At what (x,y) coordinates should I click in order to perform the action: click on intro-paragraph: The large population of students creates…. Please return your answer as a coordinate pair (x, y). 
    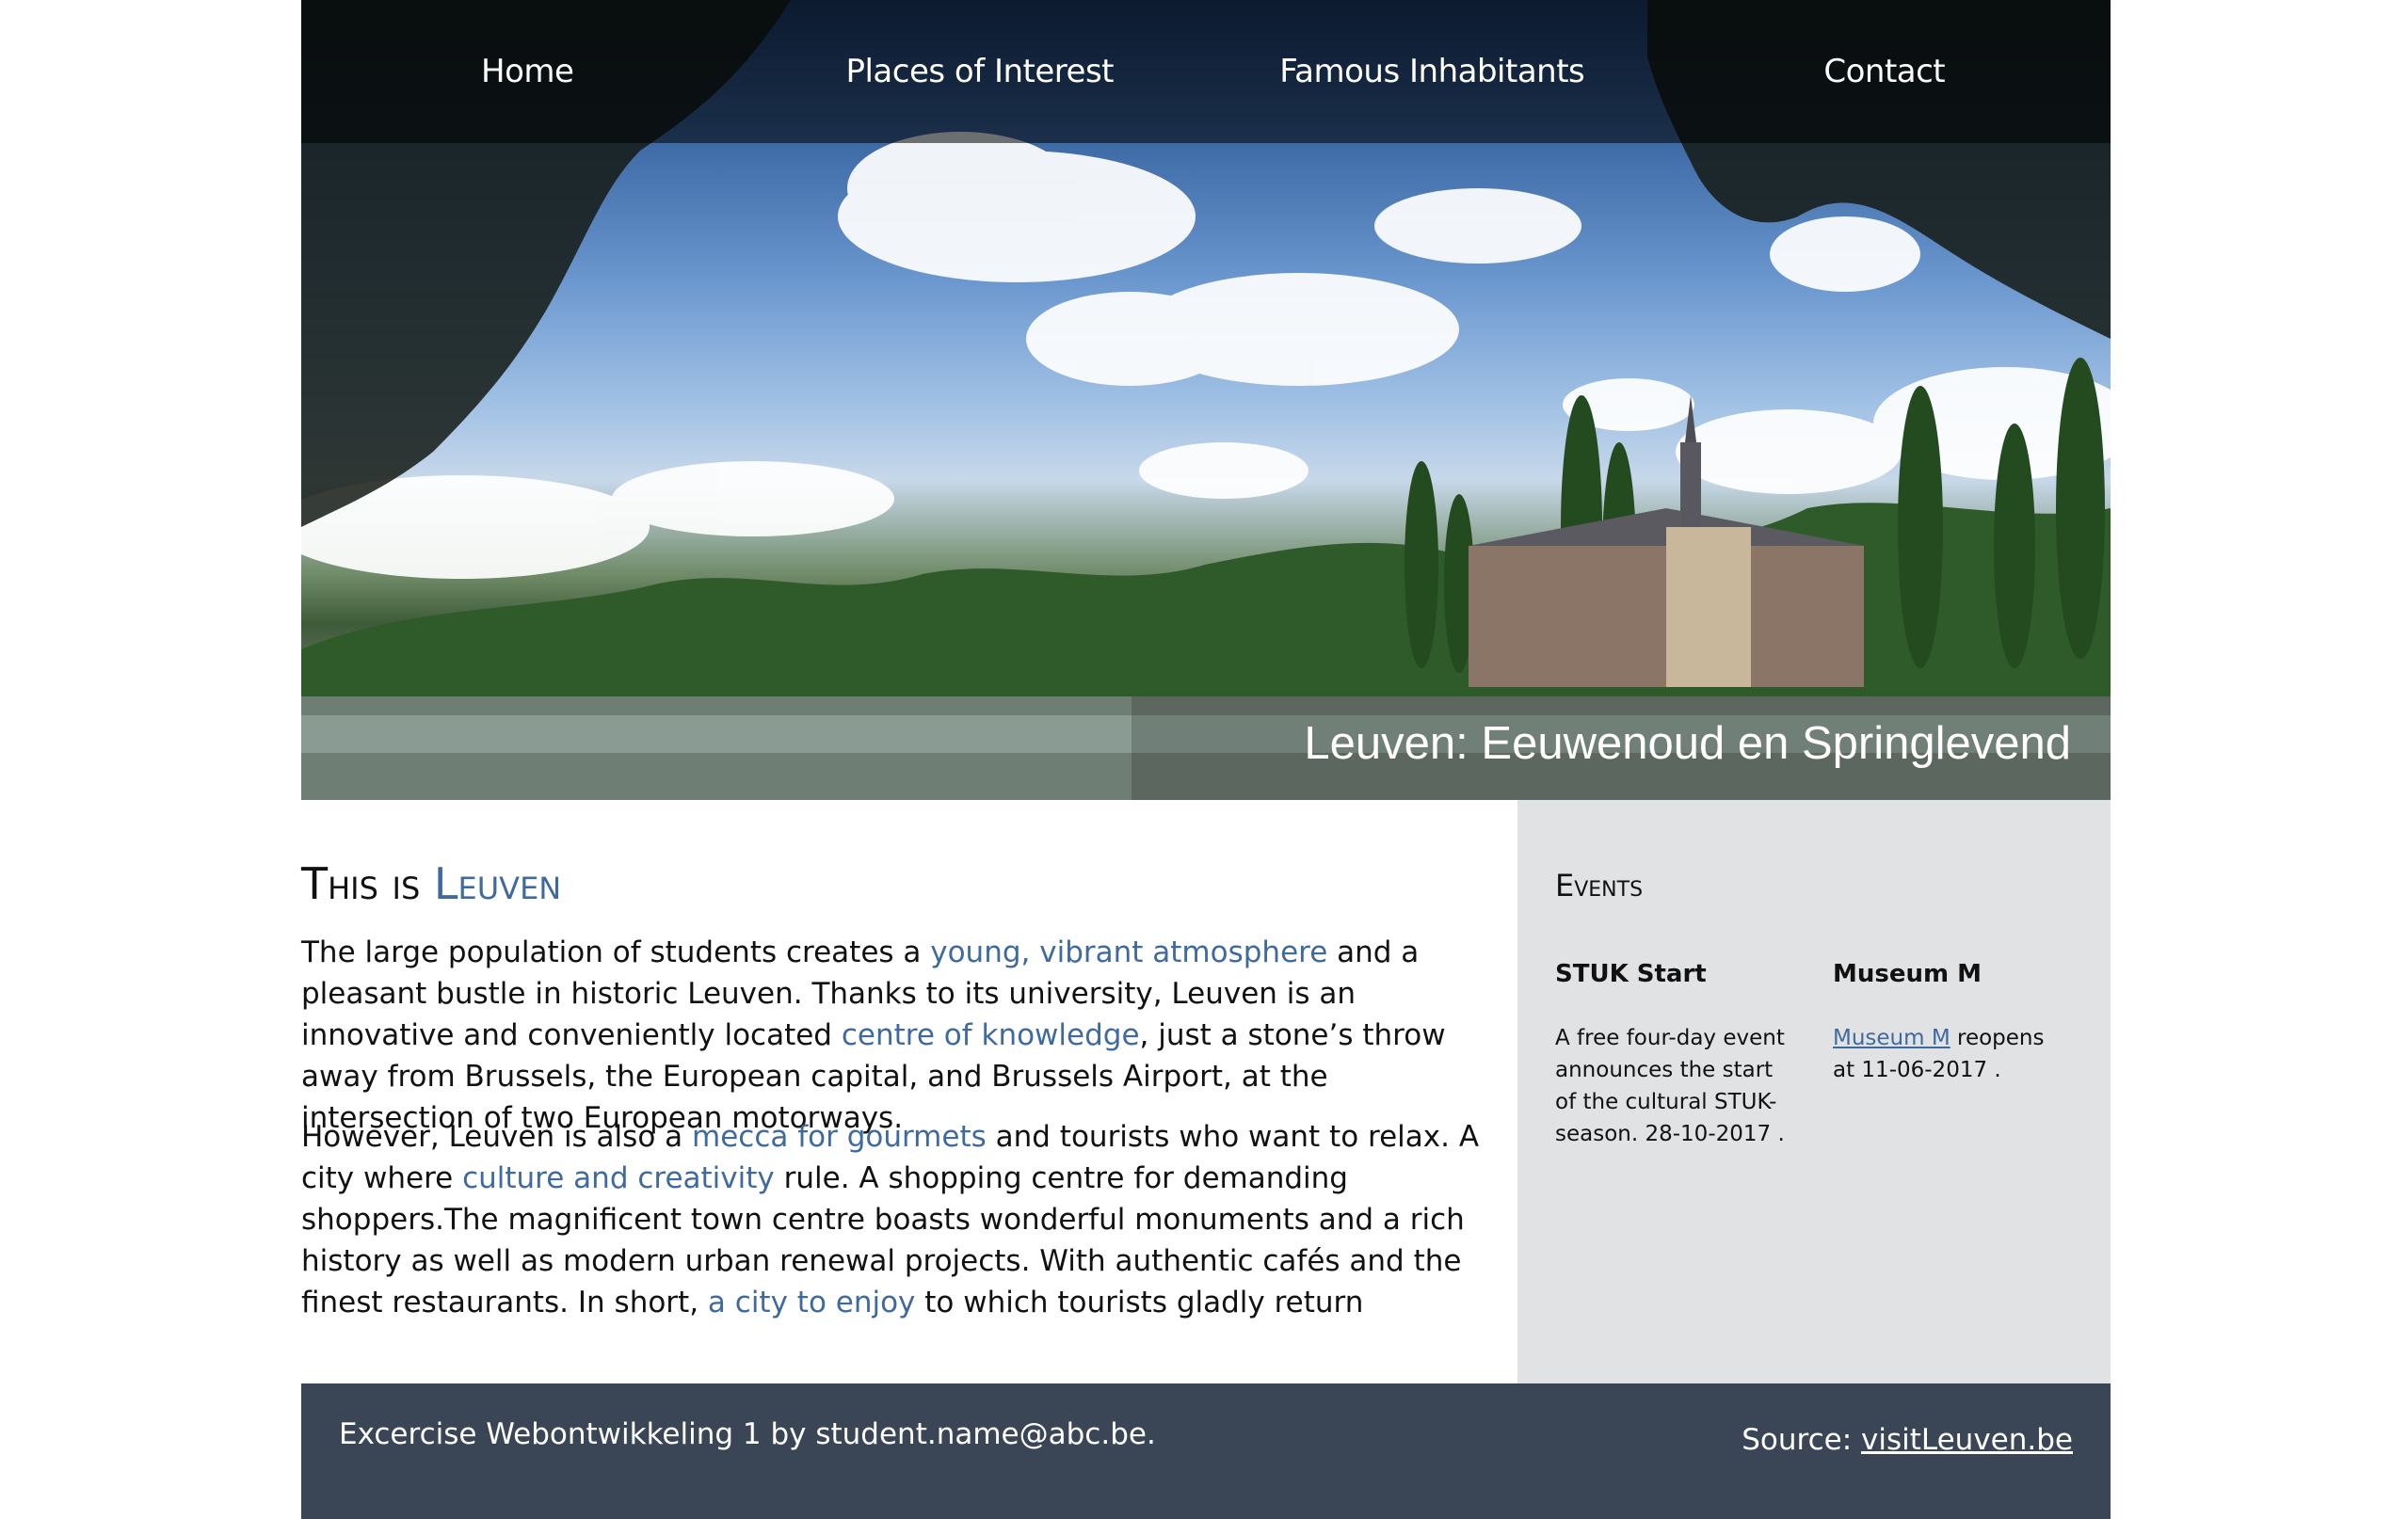
    Looking at the image, I should click on (899, 1036).